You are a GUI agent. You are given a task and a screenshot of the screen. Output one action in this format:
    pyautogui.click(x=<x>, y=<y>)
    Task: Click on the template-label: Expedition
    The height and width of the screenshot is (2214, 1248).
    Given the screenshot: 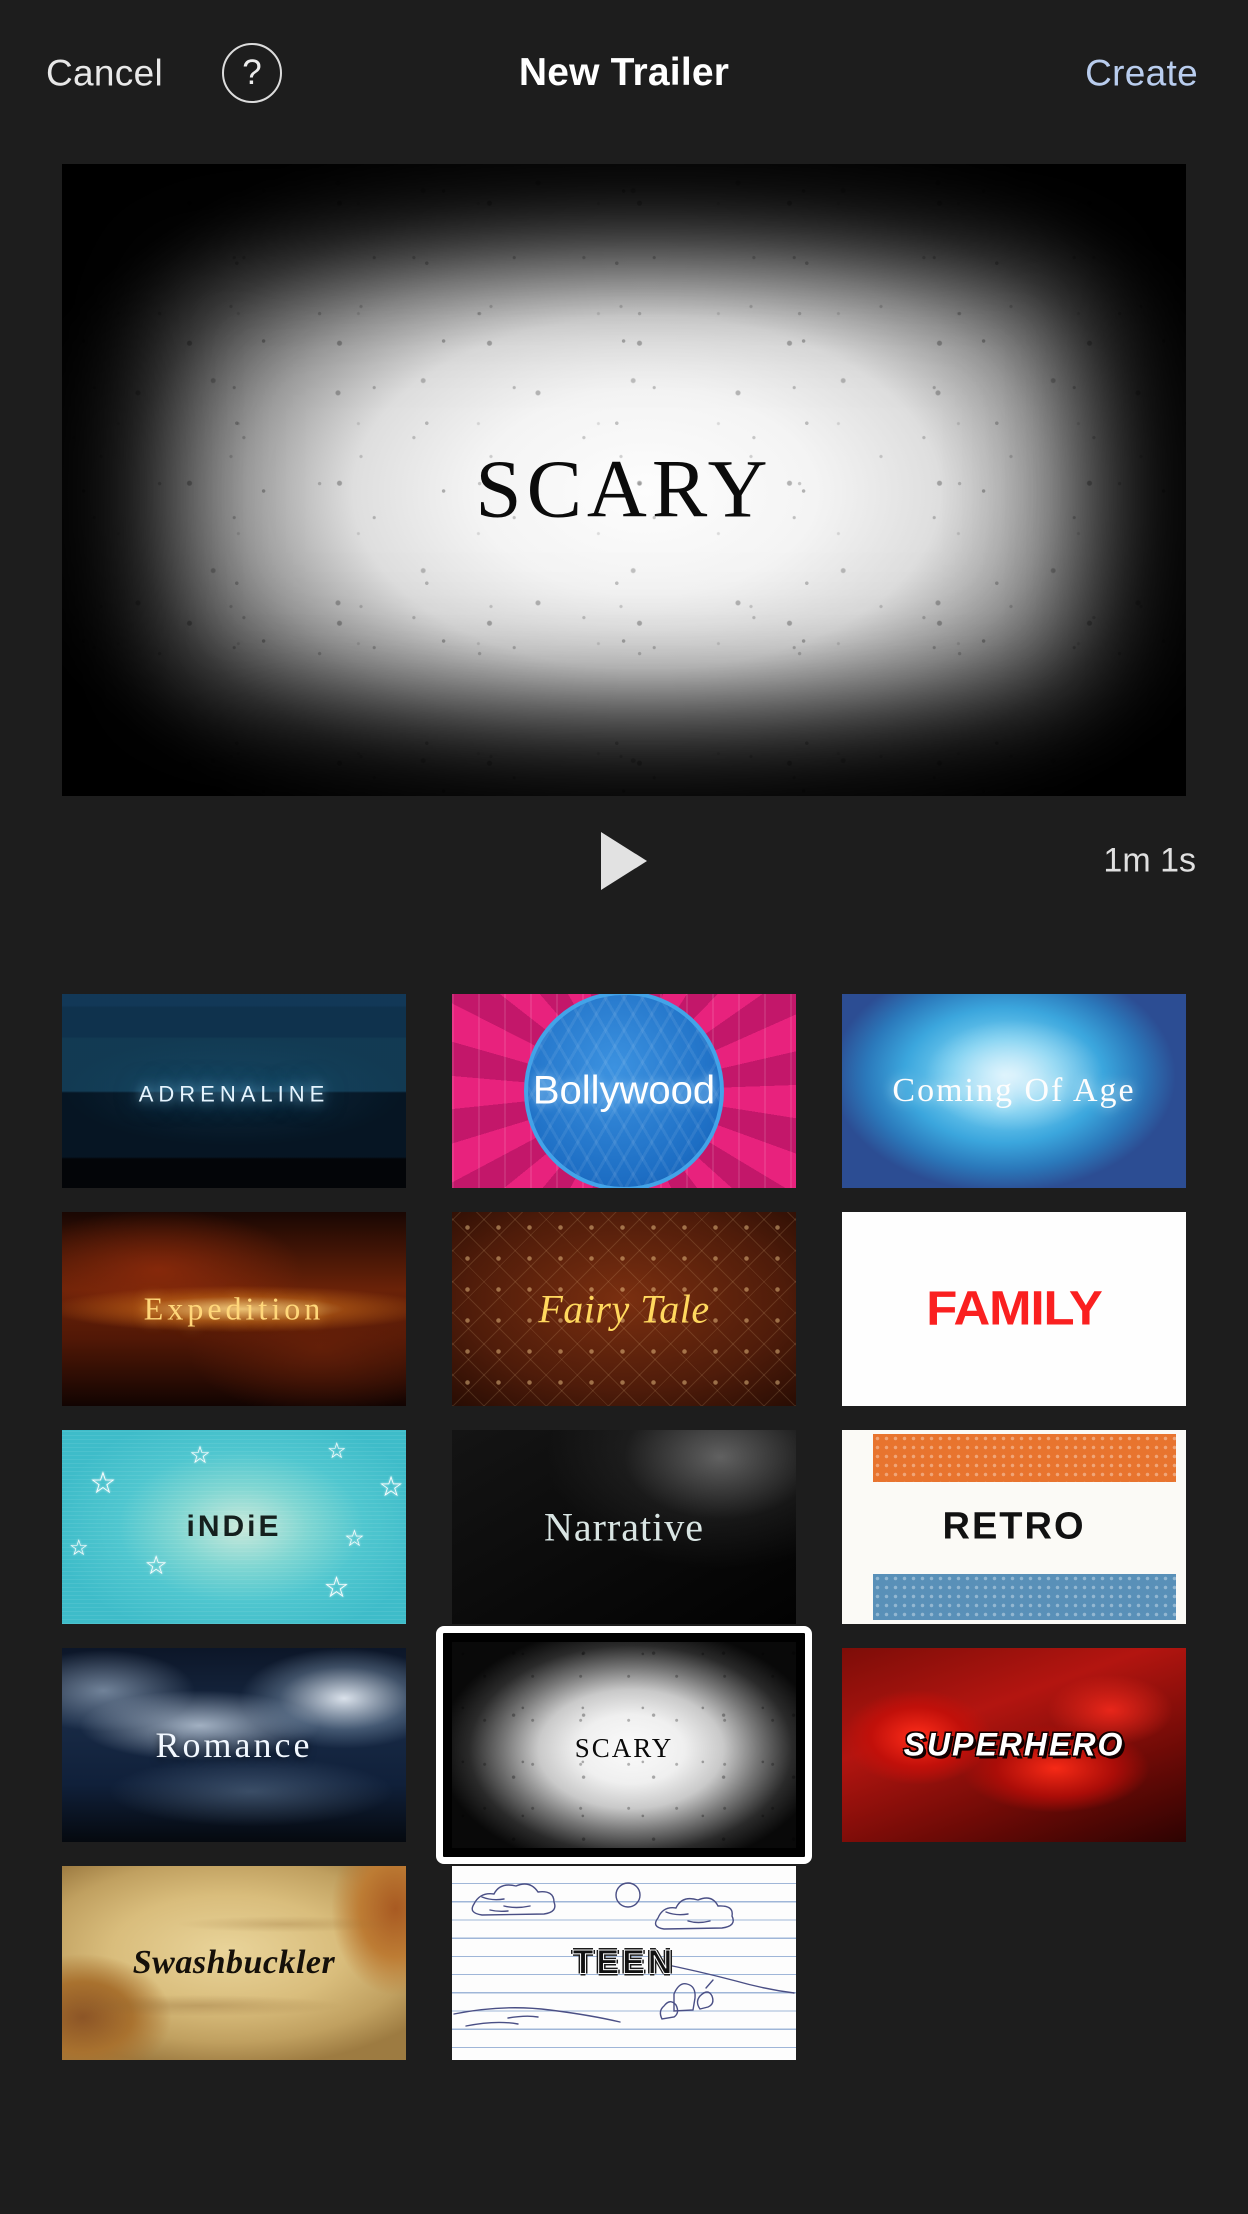 What is the action you would take?
    pyautogui.click(x=234, y=1308)
    